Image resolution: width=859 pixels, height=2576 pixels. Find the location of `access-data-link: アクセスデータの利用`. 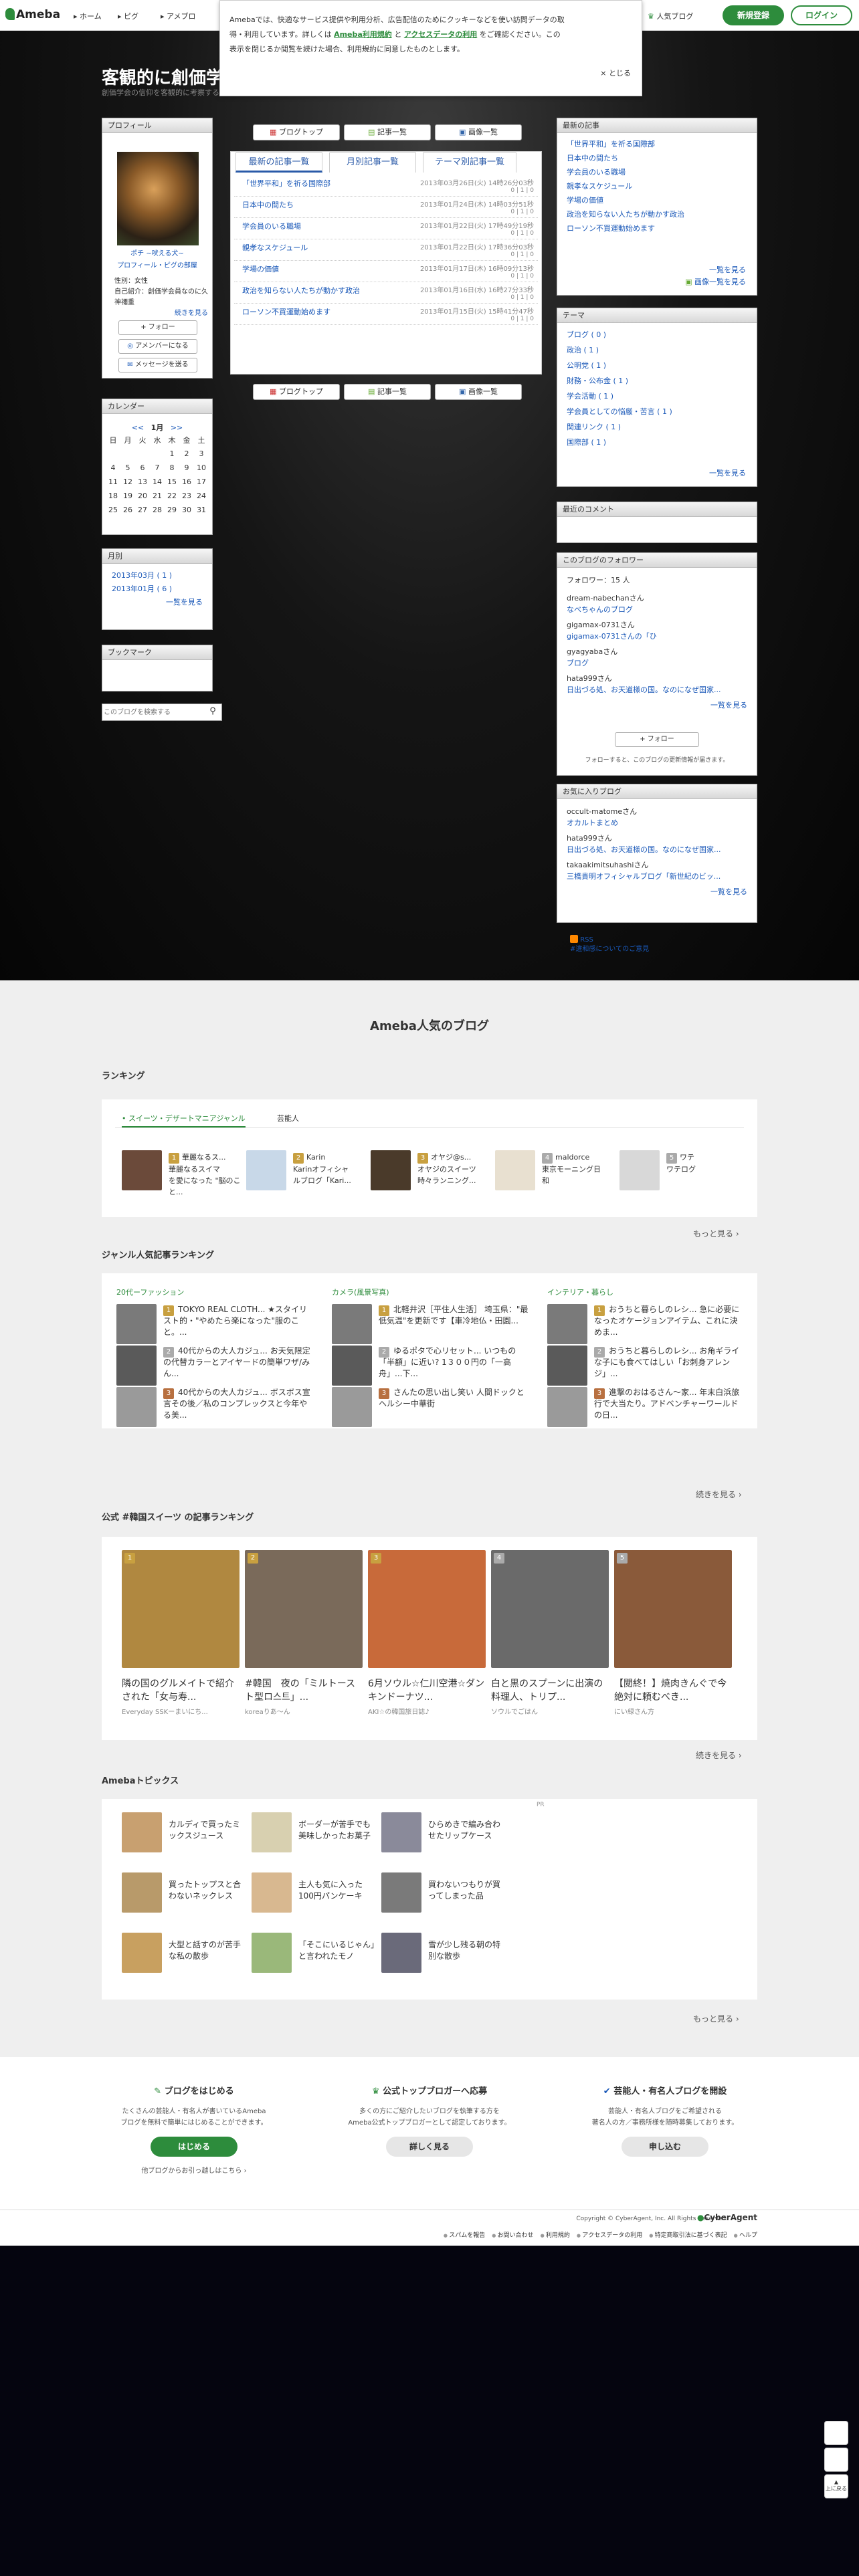

access-data-link: アクセスデータの利用 is located at coordinates (440, 34).